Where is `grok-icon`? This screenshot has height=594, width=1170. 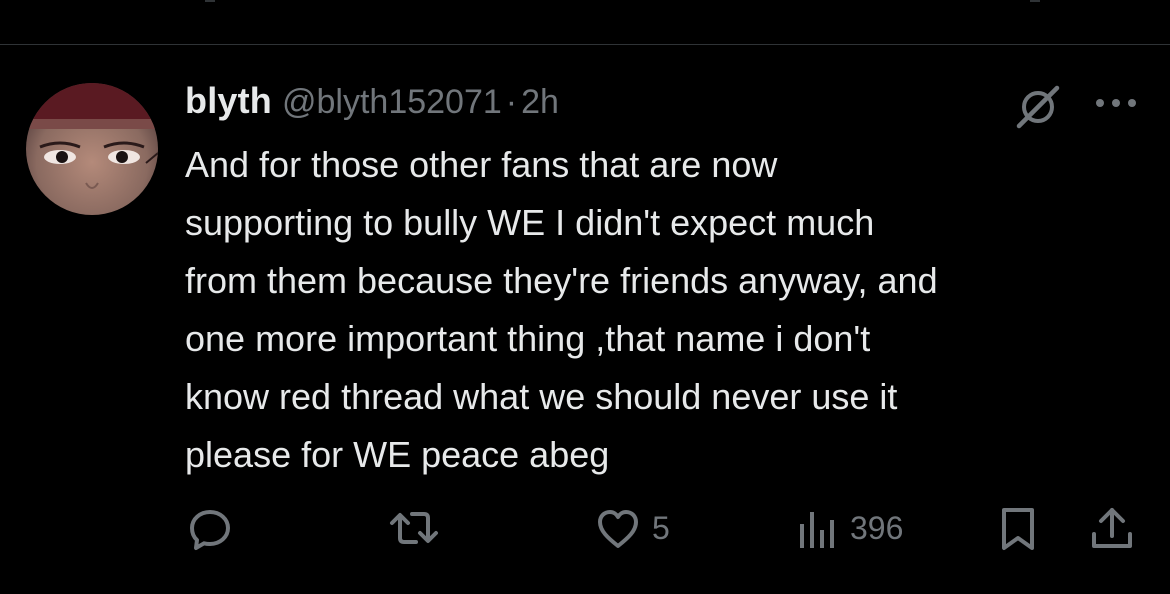
grok-icon is located at coordinates (1038, 107).